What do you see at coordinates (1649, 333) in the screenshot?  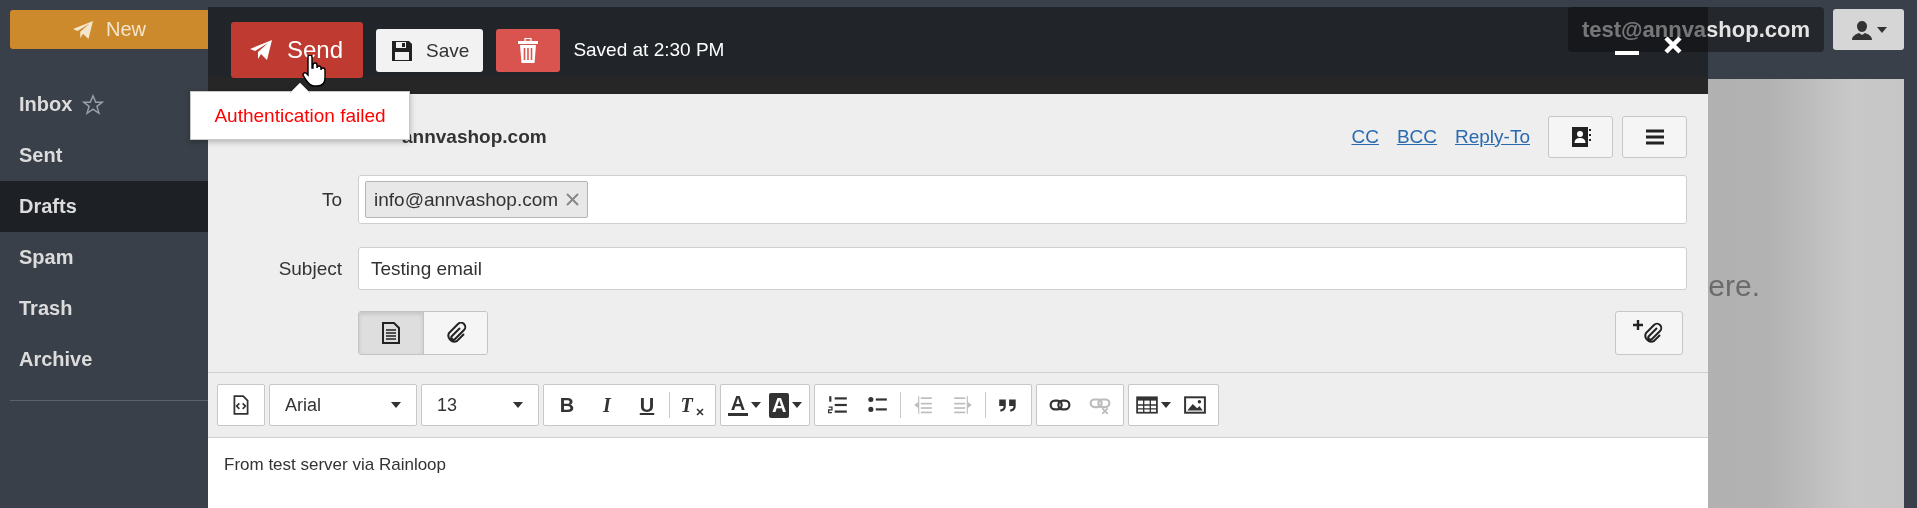 I see `add-attachment-button` at bounding box center [1649, 333].